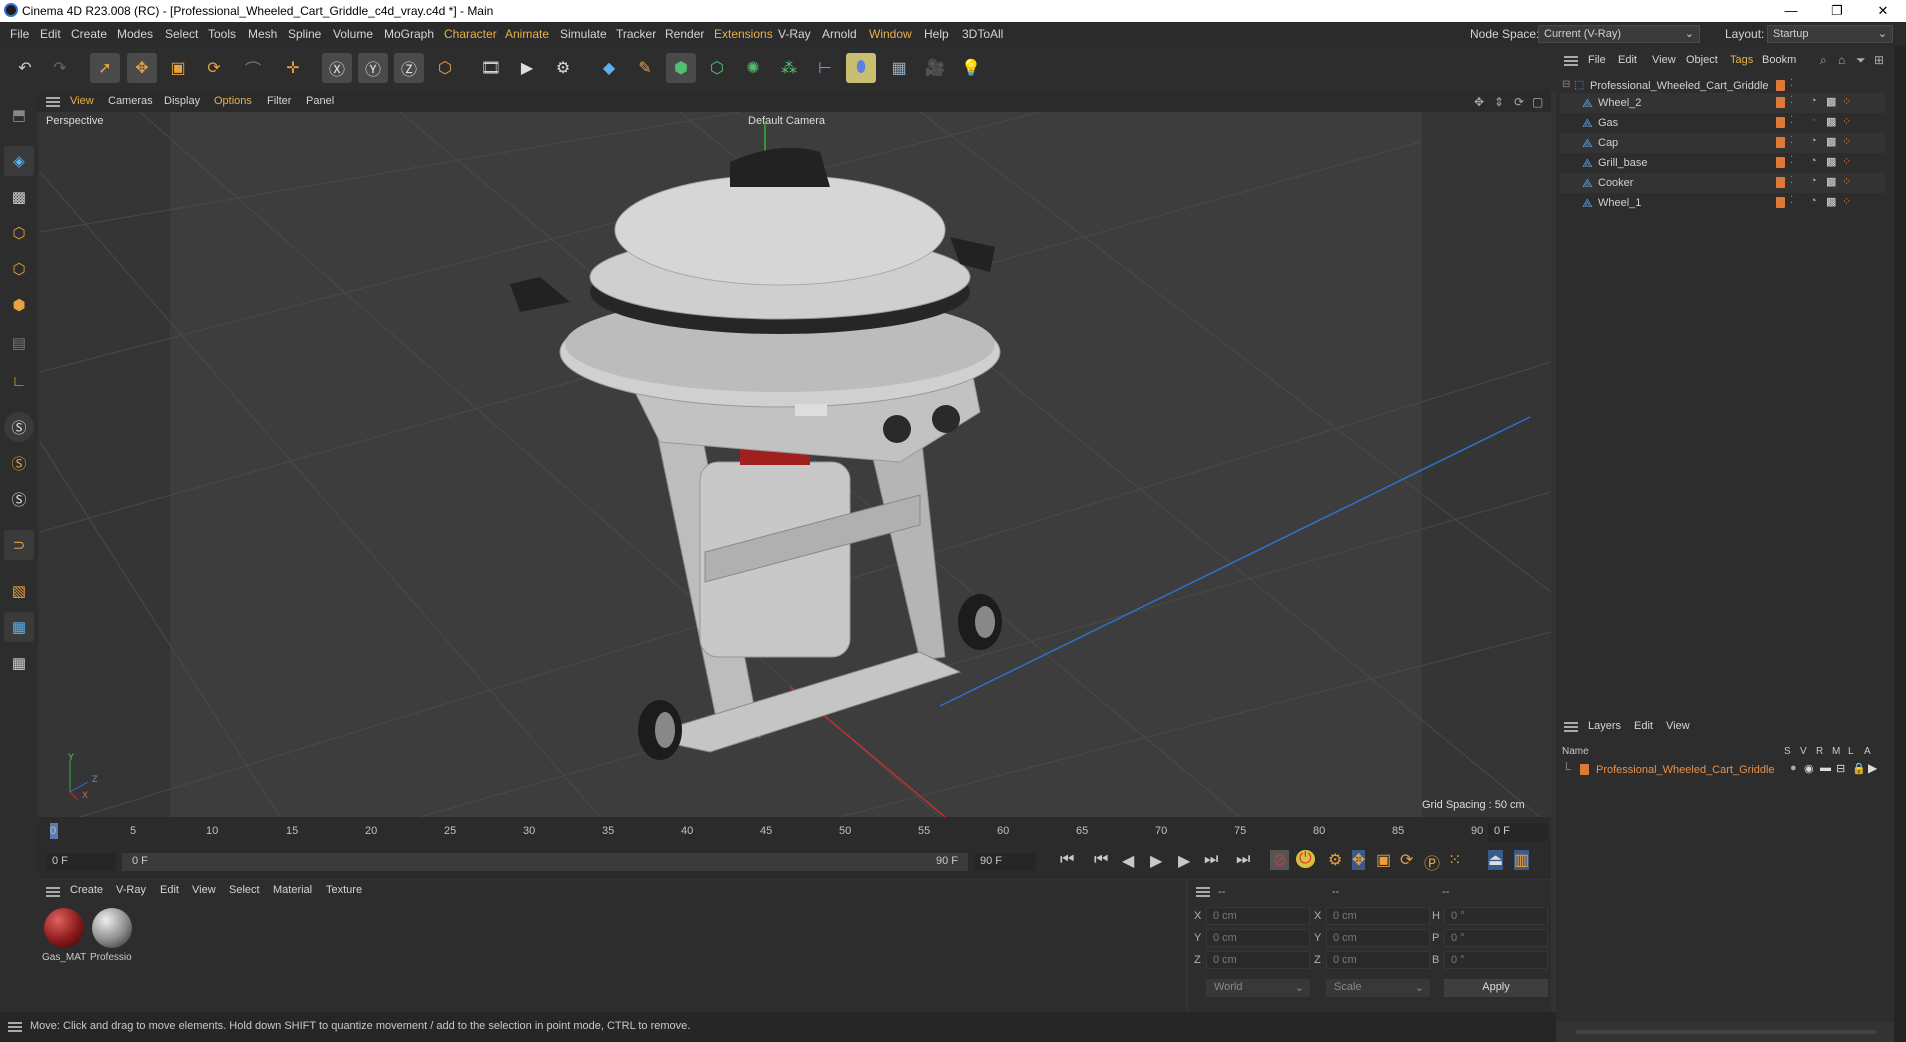 Image resolution: width=1906 pixels, height=1042 pixels. Describe the element at coordinates (1005, 862) in the screenshot. I see `end-frame-field: 90 F` at that location.